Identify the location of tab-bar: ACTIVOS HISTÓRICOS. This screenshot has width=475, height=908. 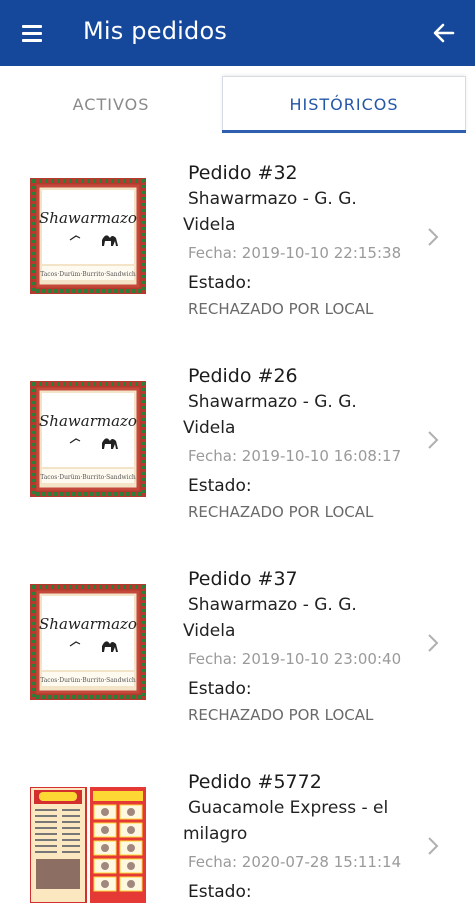
(237, 101).